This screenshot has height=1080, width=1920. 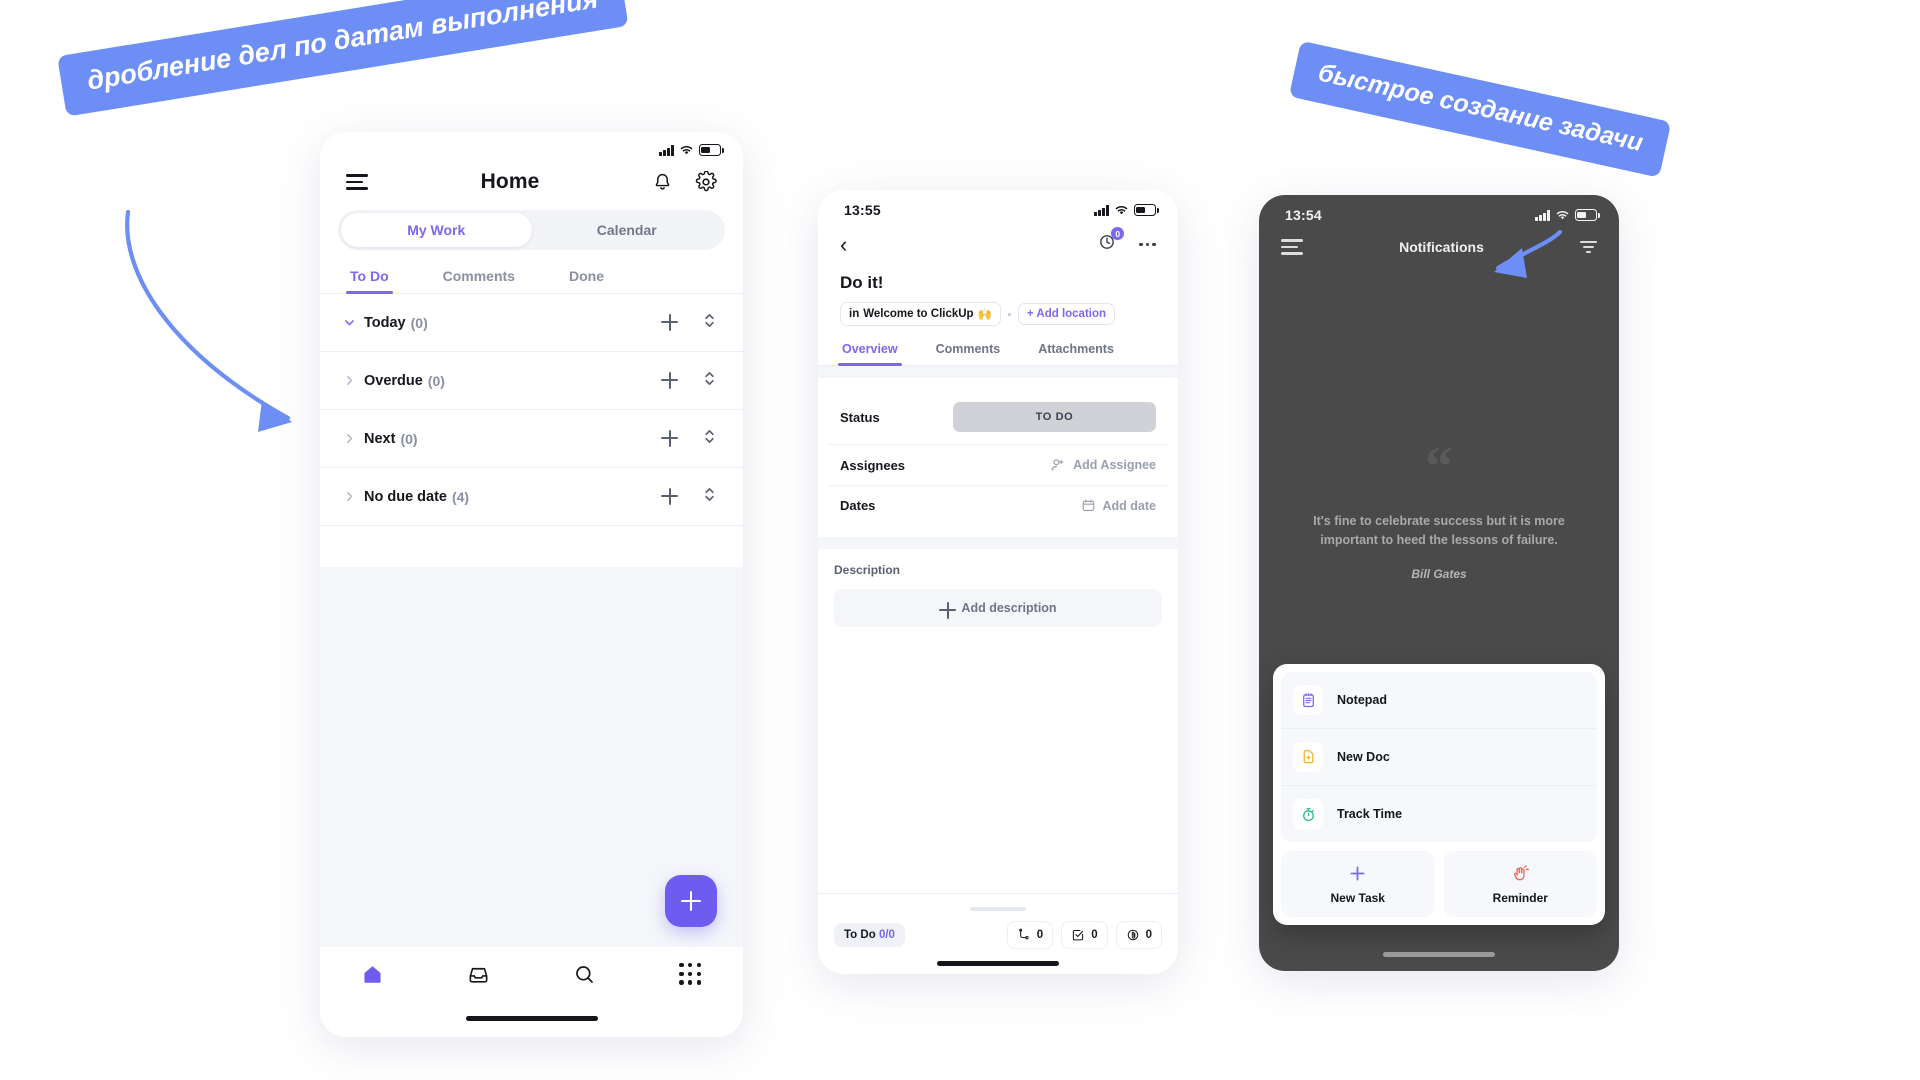 I want to click on status-icons, so click(x=691, y=150).